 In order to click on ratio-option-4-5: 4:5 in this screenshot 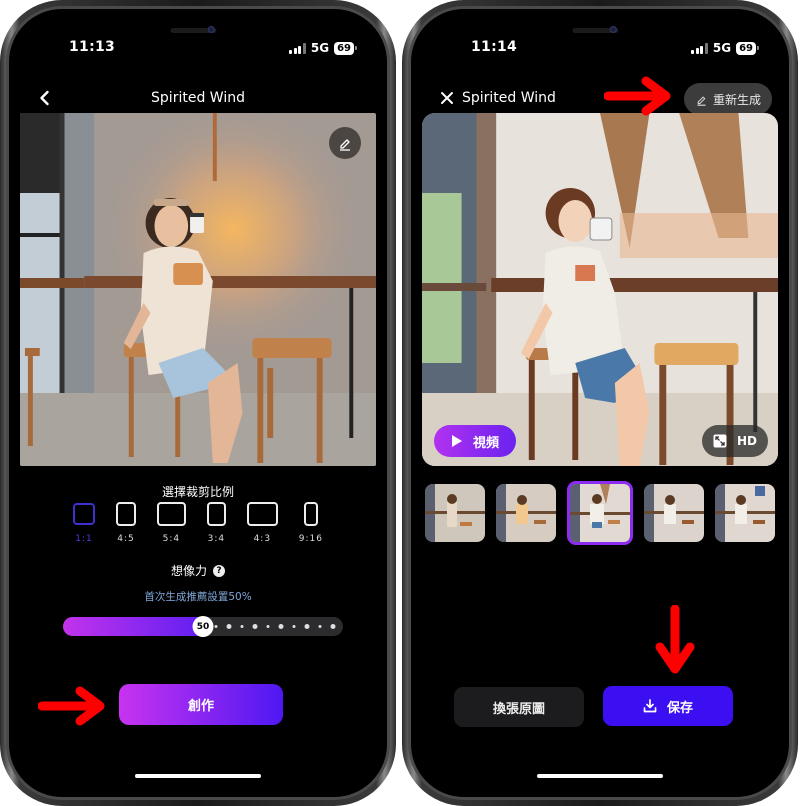, I will do `click(125, 522)`.